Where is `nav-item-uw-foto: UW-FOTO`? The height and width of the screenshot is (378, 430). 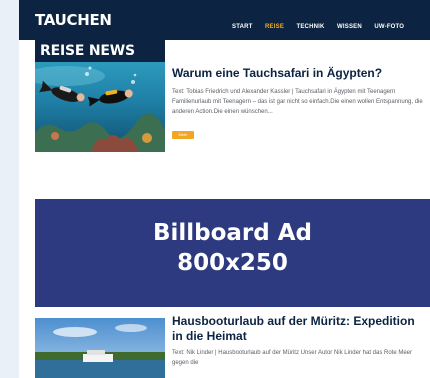
nav-item-uw-foto: UW-FOTO is located at coordinates (389, 27).